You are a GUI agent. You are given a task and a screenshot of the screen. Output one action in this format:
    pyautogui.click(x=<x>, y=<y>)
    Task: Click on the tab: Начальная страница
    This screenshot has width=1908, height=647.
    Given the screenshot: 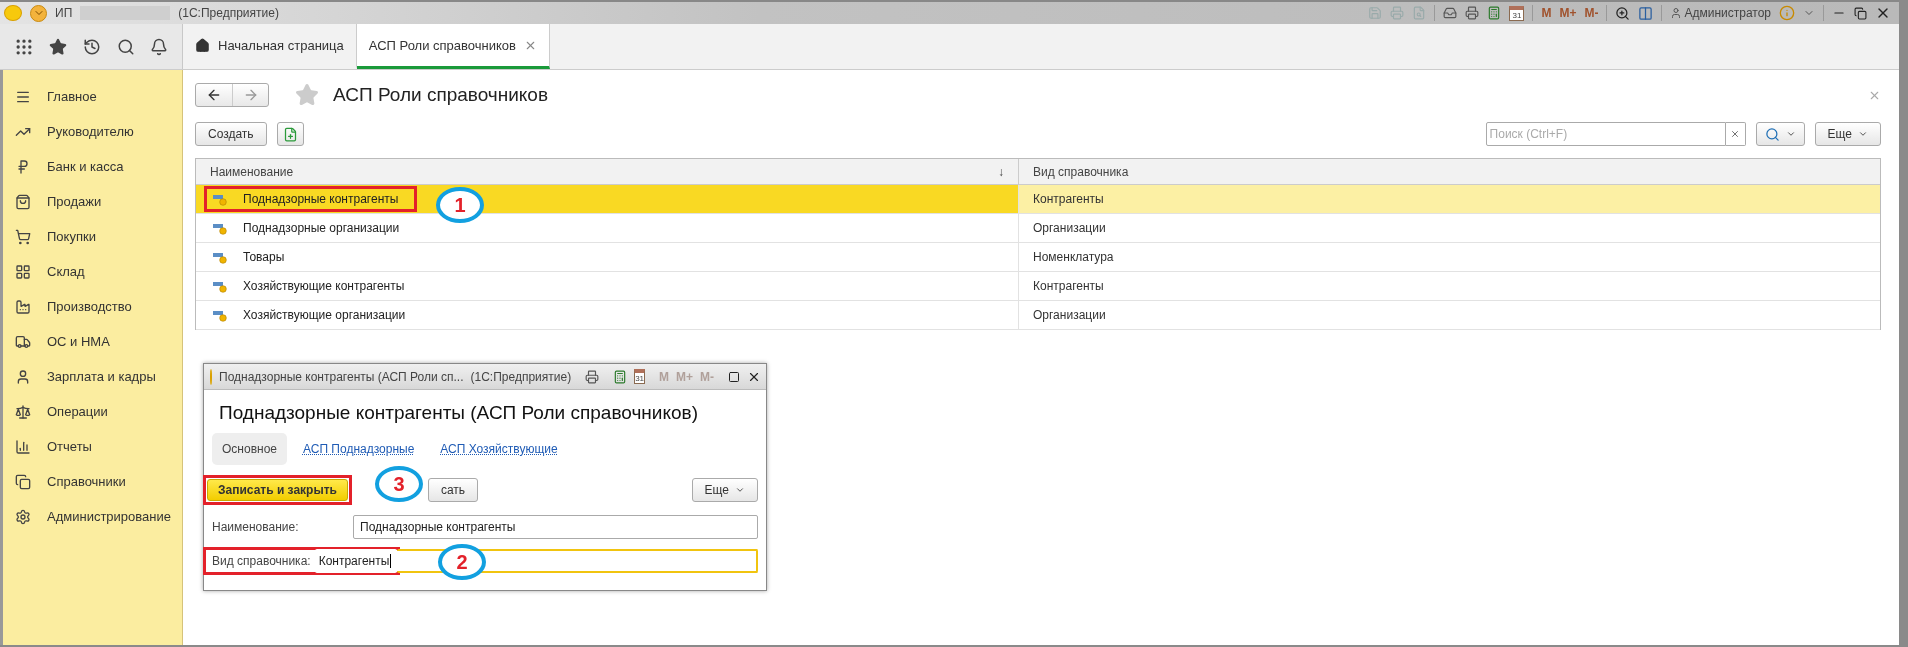 What is the action you would take?
    pyautogui.click(x=270, y=46)
    